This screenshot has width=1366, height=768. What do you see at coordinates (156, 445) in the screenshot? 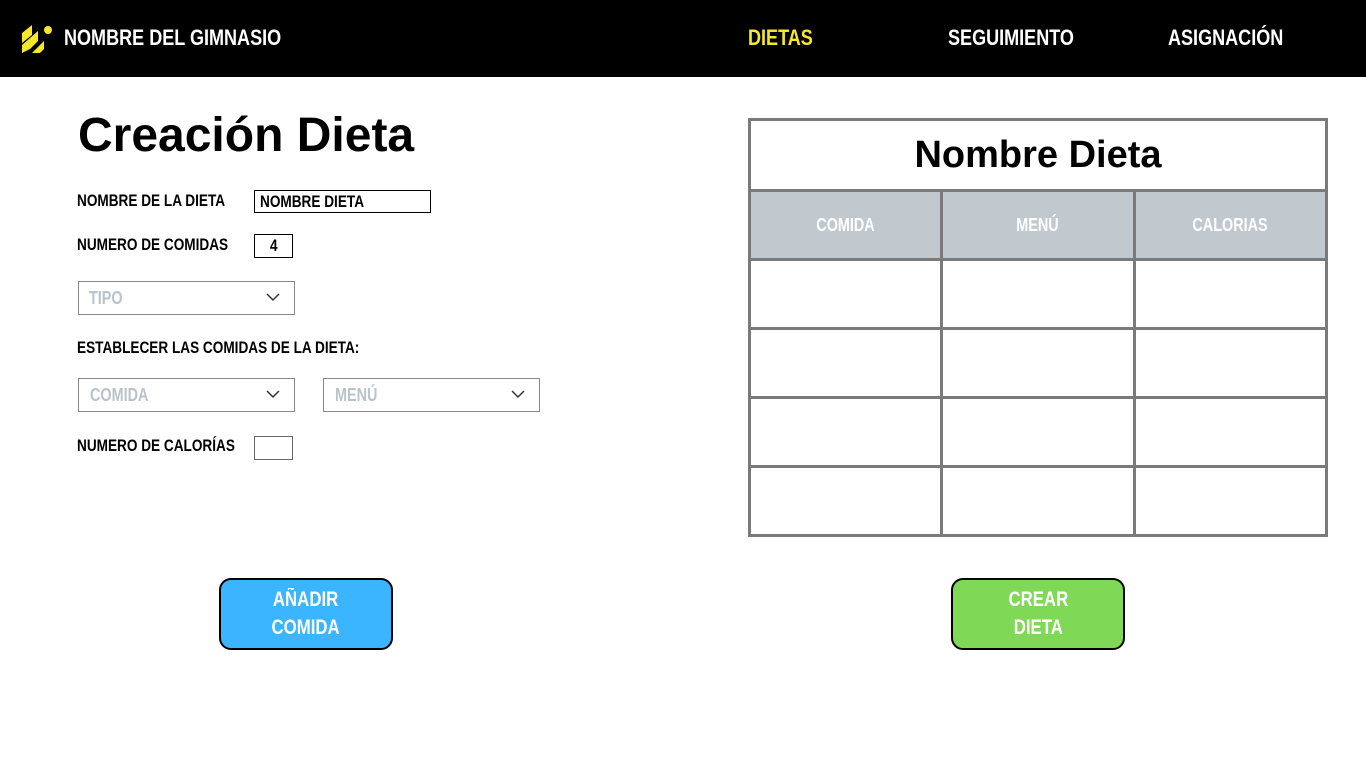
I see `calories-label: NUMERO DE CALORÍAS` at bounding box center [156, 445].